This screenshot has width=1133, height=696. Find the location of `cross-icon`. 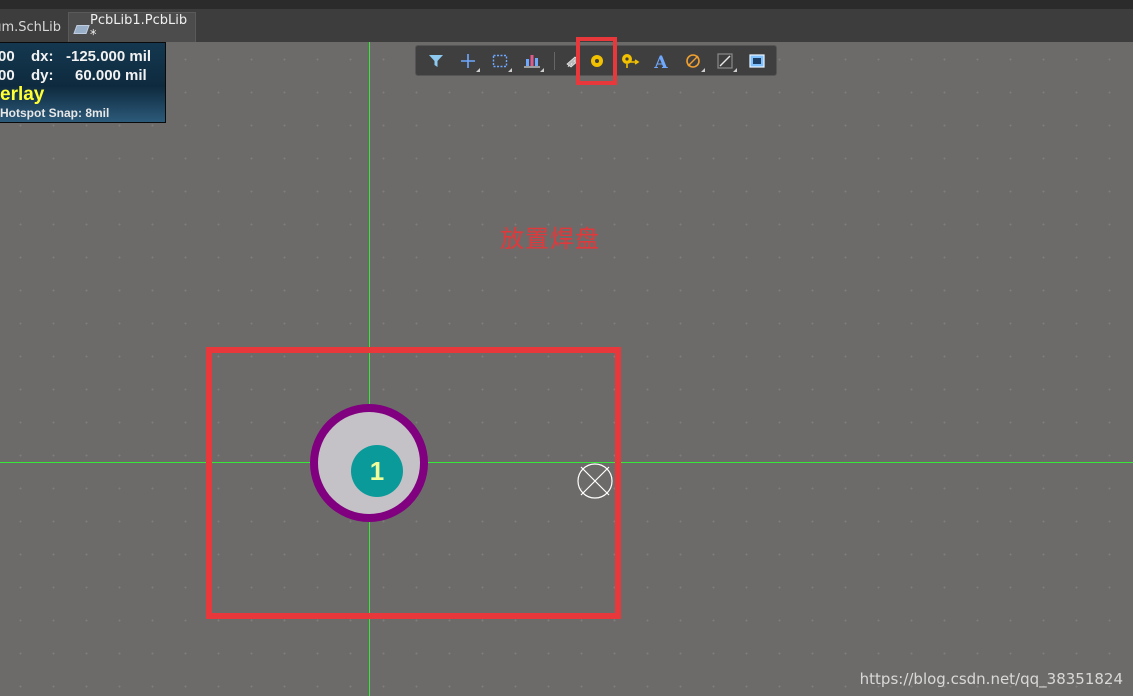

cross-icon is located at coordinates (468, 61).